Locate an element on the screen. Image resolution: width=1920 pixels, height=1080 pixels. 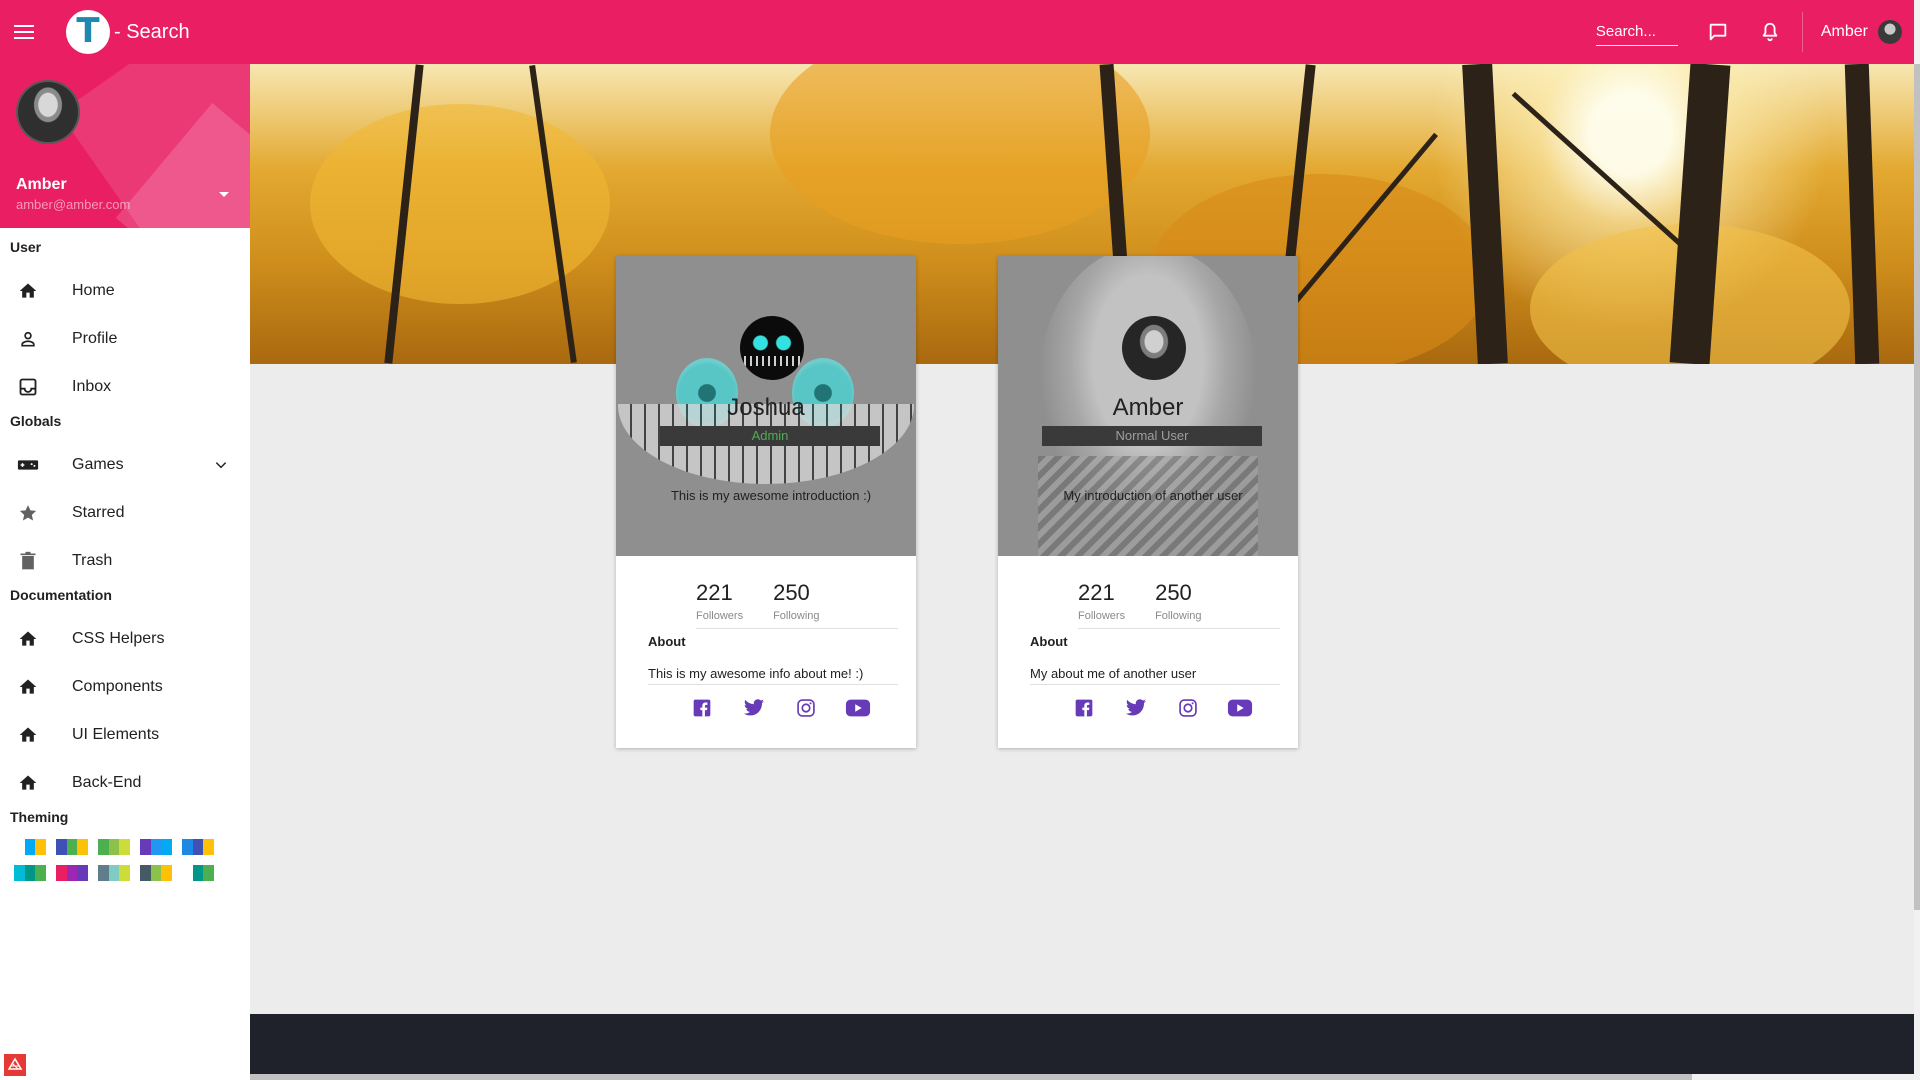
sidebar-item-starred: Starred is located at coordinates (125, 513).